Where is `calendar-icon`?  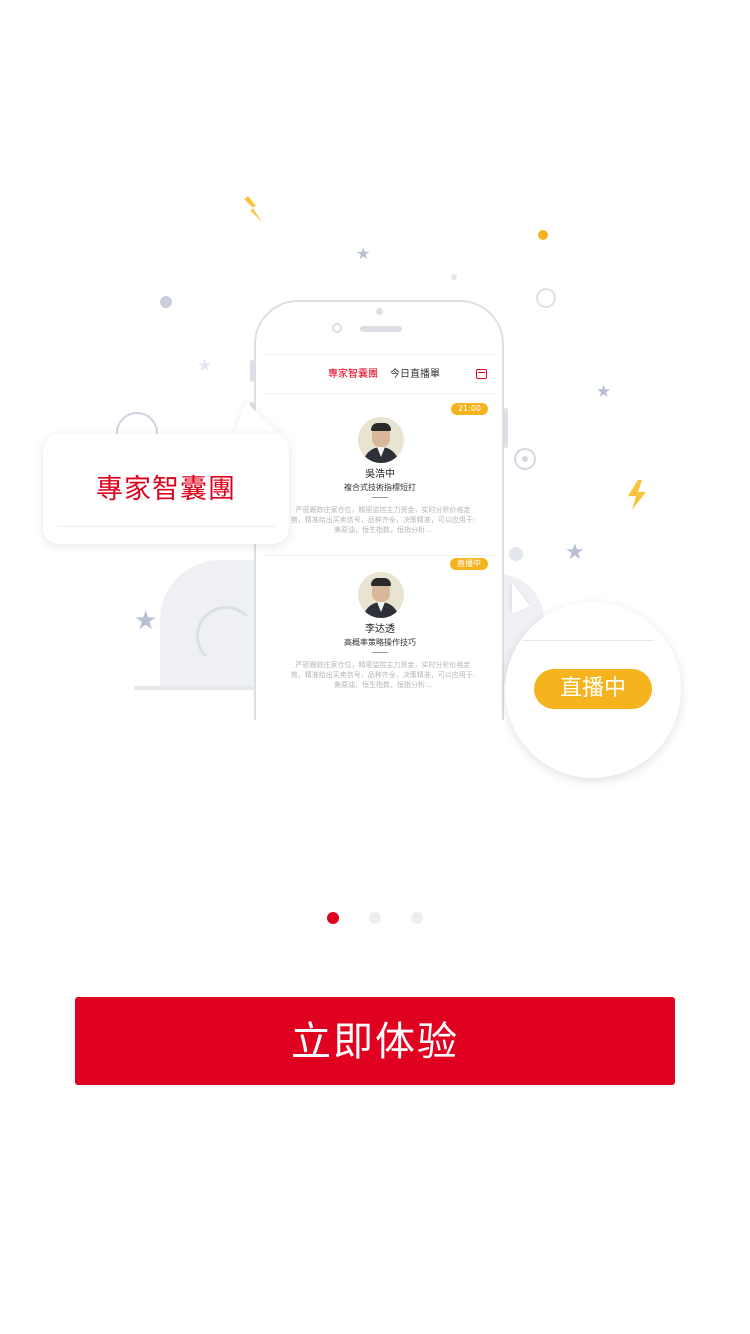
calendar-icon is located at coordinates (481, 374).